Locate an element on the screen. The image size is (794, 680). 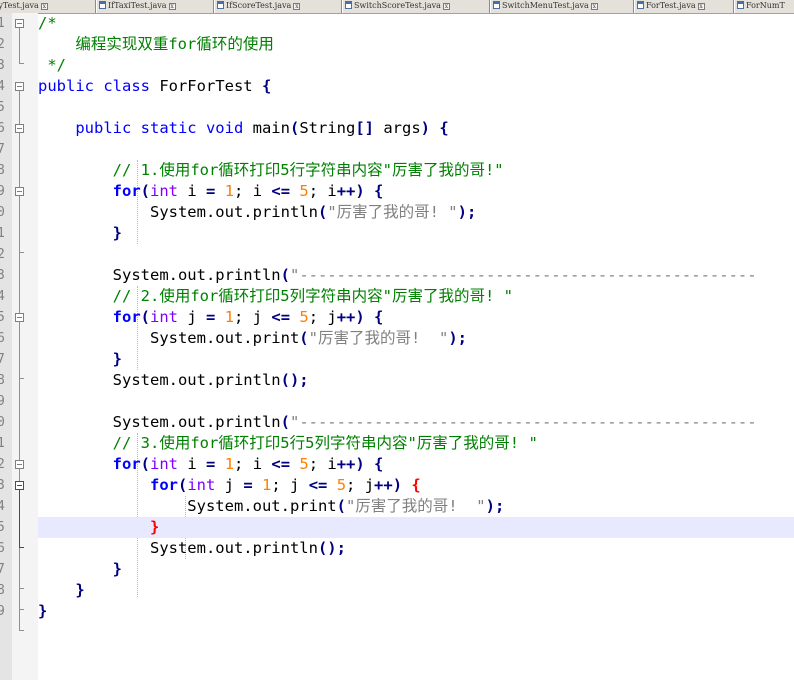
tab-for-test: ForTest.java x is located at coordinates (684, 6).